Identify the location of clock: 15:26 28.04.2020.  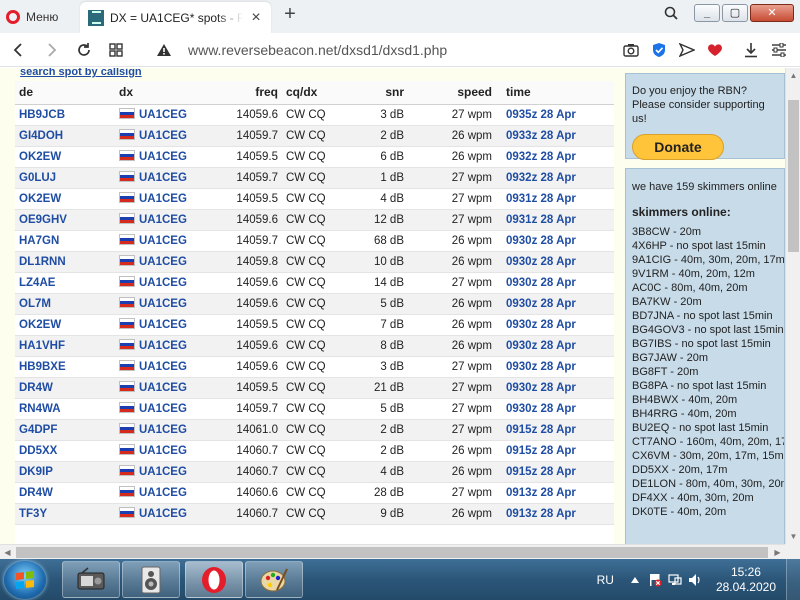
(746, 580).